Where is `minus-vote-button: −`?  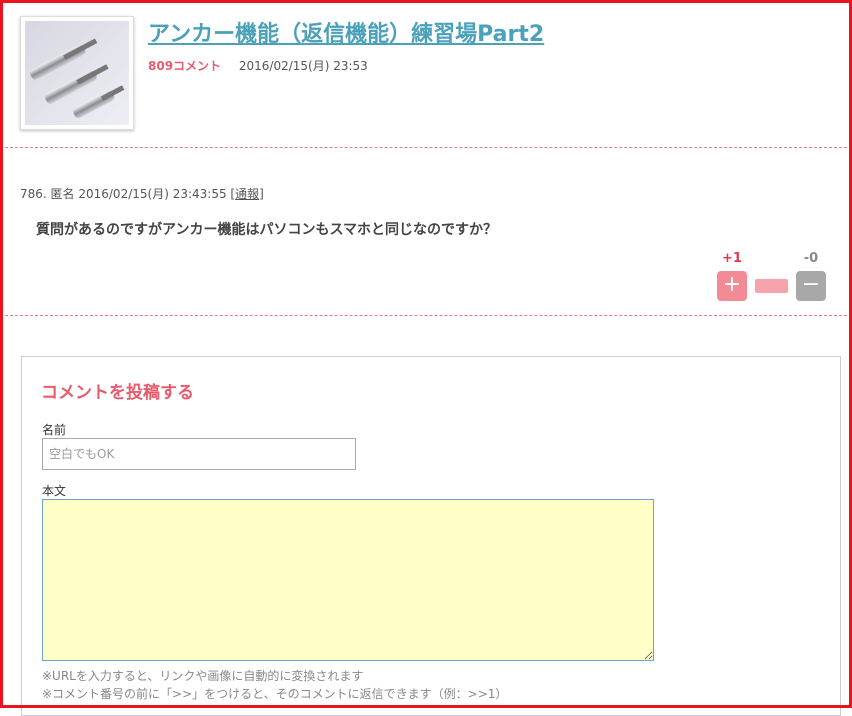 minus-vote-button: − is located at coordinates (811, 286).